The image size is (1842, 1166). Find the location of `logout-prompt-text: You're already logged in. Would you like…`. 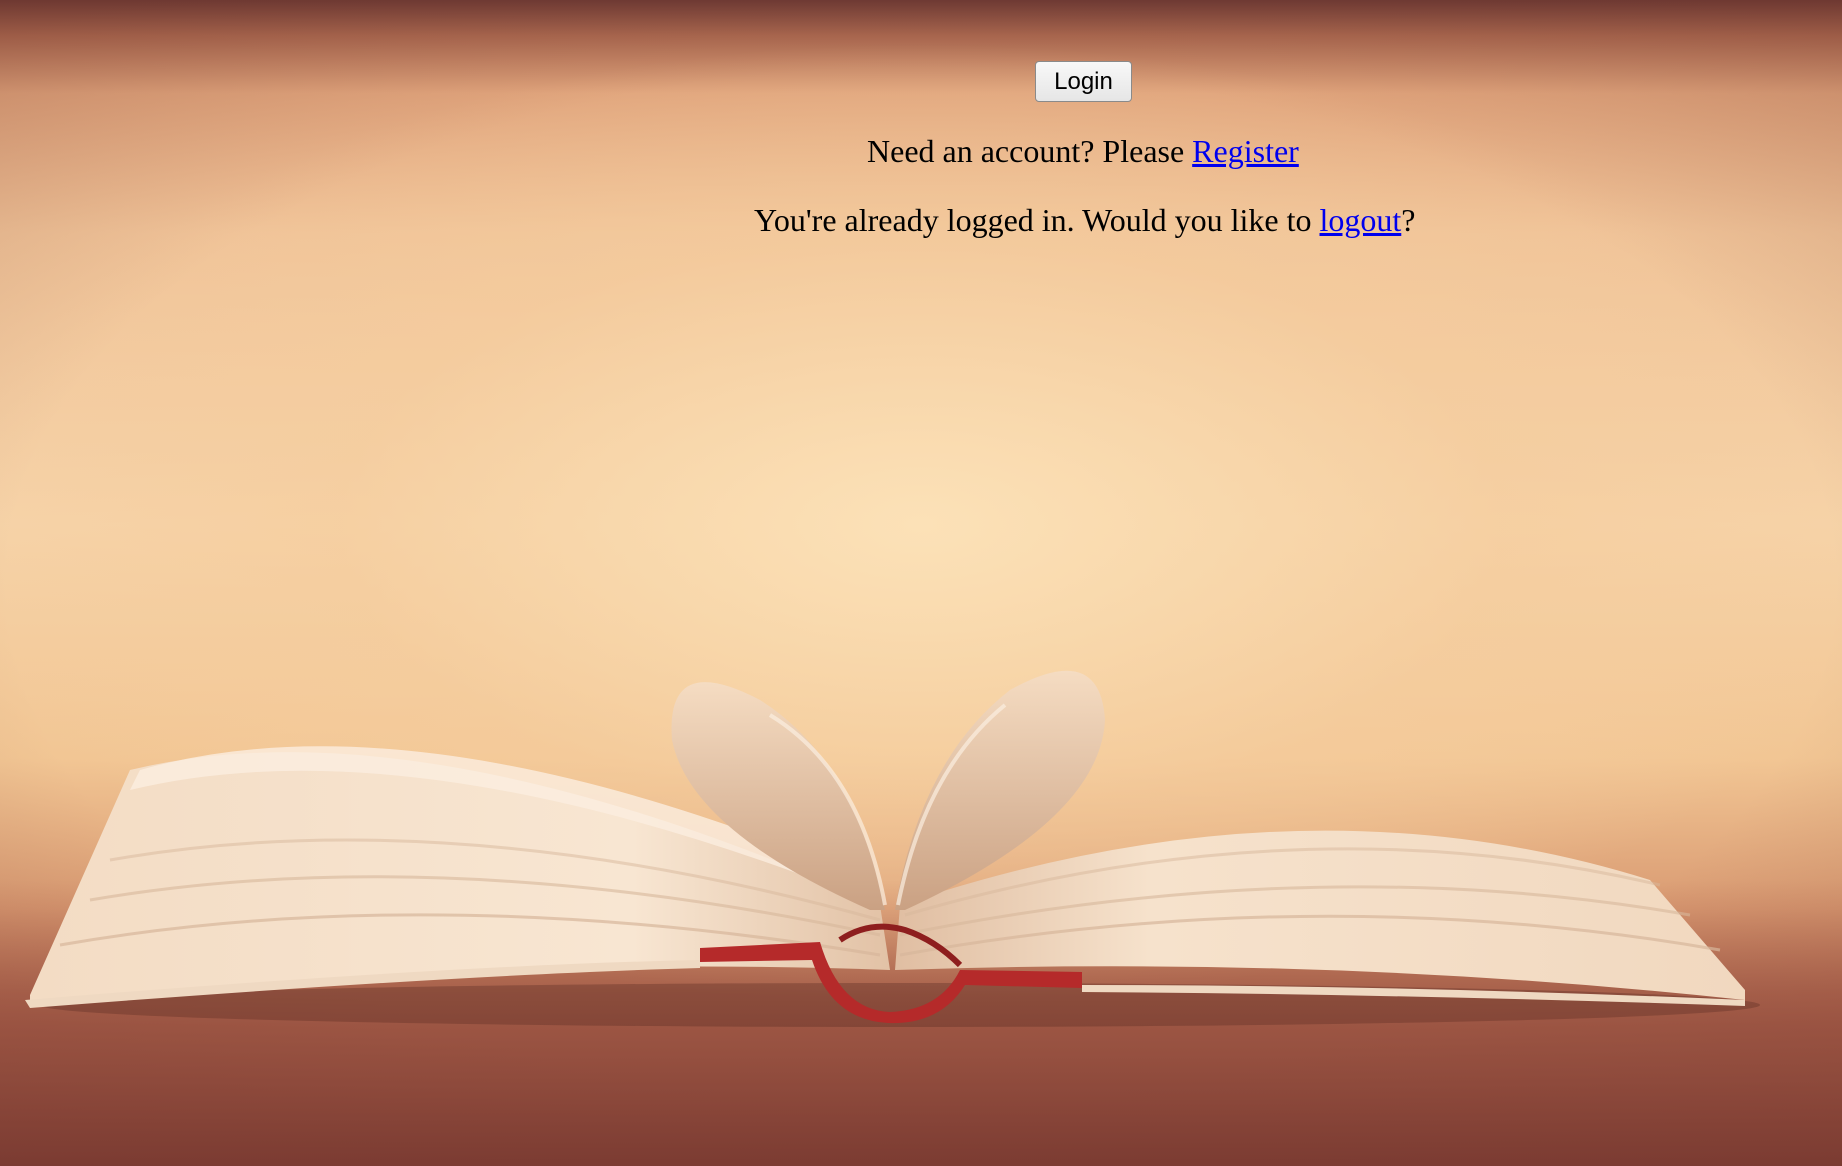

logout-prompt-text: You're already logged in. Would you like… is located at coordinates (1037, 220).